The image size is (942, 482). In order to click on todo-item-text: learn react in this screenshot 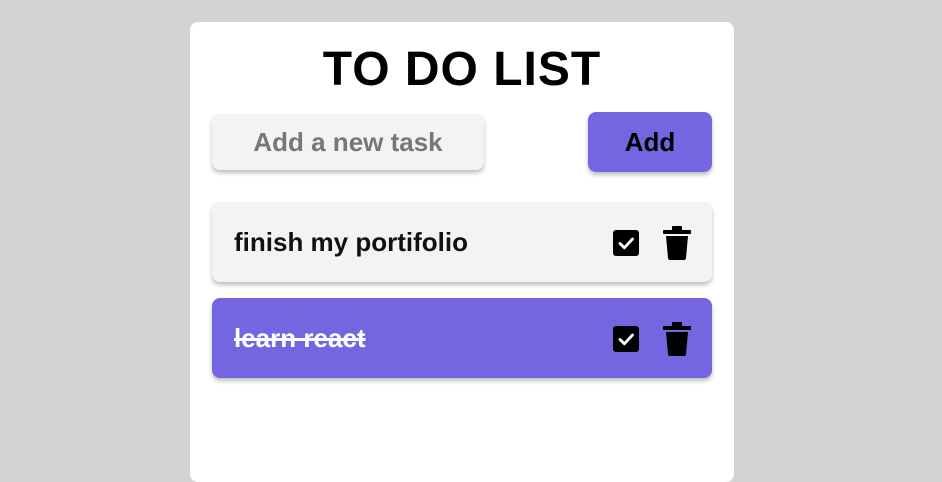, I will do `click(300, 338)`.